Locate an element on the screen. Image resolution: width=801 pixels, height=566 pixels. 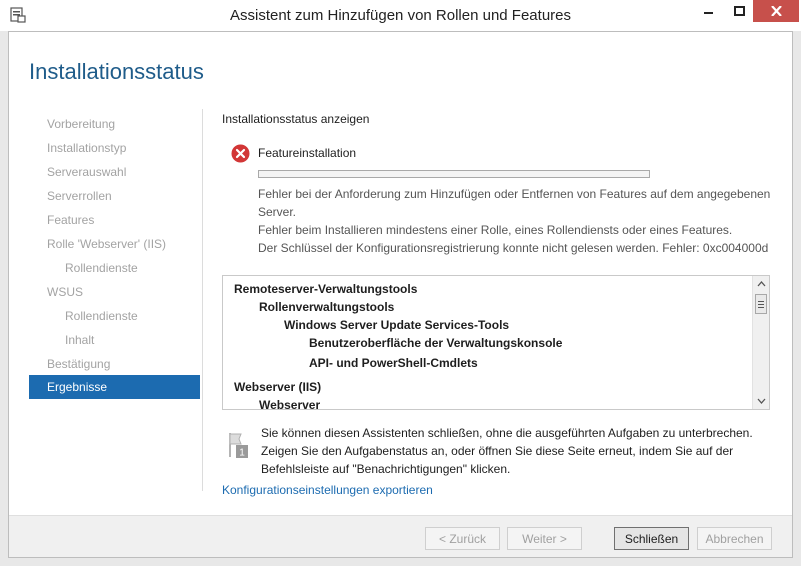
maximize-icon is located at coordinates (739, 11).